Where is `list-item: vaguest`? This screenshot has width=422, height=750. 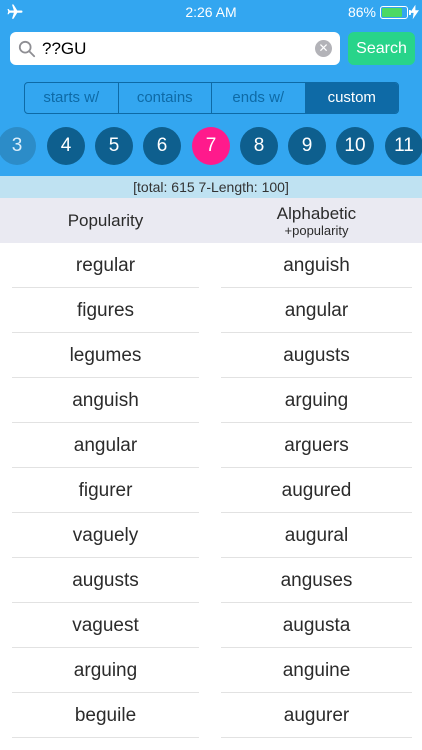
list-item: vaguest is located at coordinates (105, 625).